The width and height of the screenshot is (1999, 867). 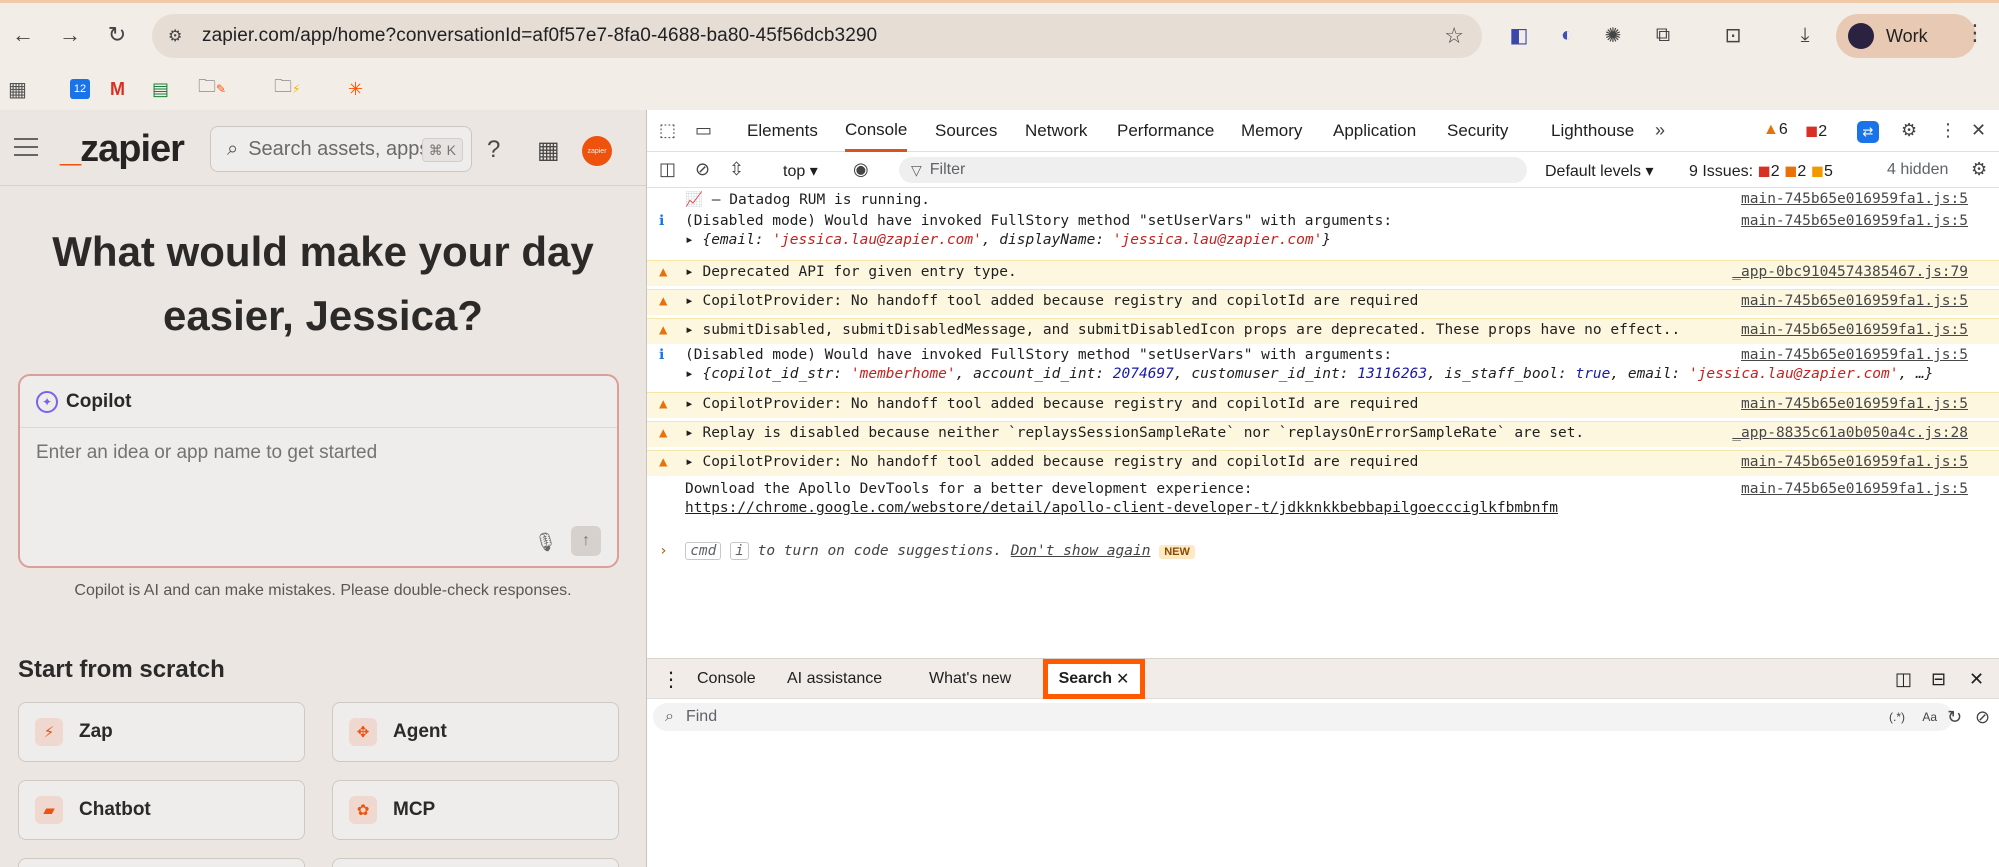 I want to click on folder-zap-icon: 🗀 ⚡, so click(x=287, y=89).